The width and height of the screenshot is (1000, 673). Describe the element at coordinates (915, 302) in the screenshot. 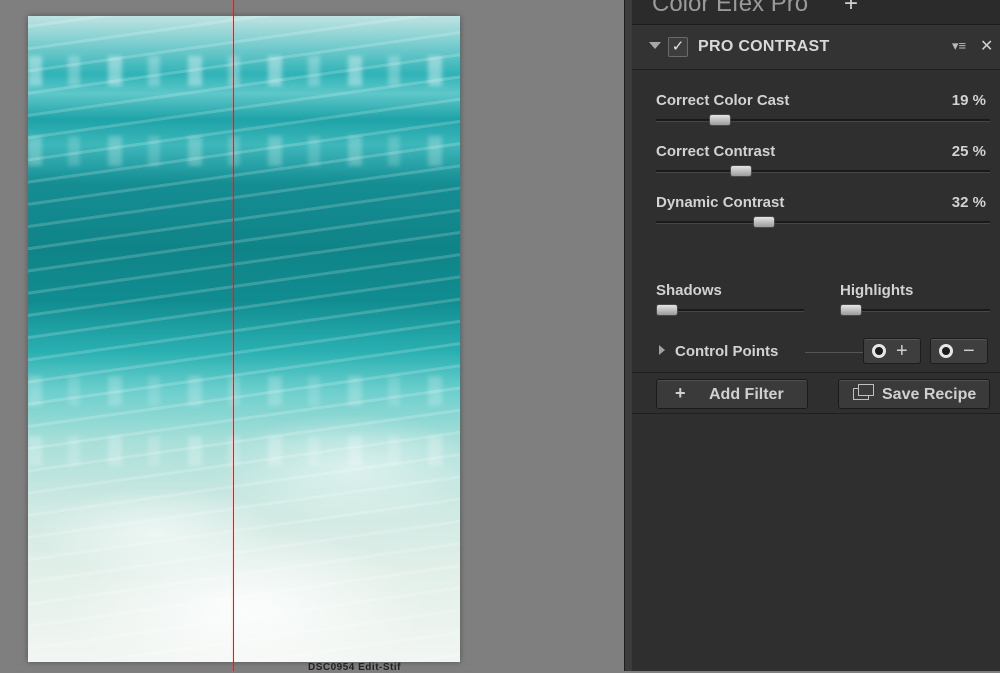

I see `slider-highlights: Highlights` at that location.